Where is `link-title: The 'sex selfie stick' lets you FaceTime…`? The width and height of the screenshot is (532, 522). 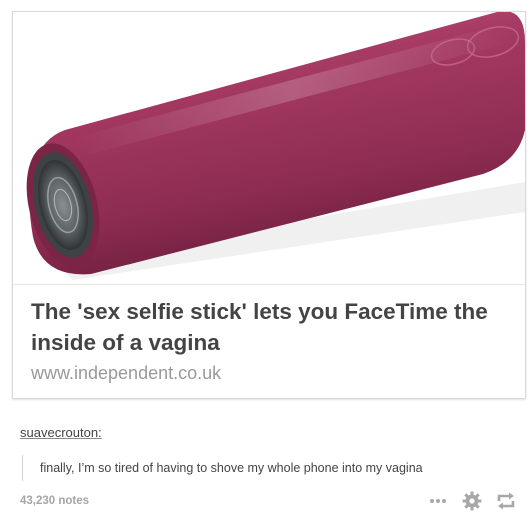 link-title: The 'sex selfie stick' lets you FaceTime… is located at coordinates (271, 327).